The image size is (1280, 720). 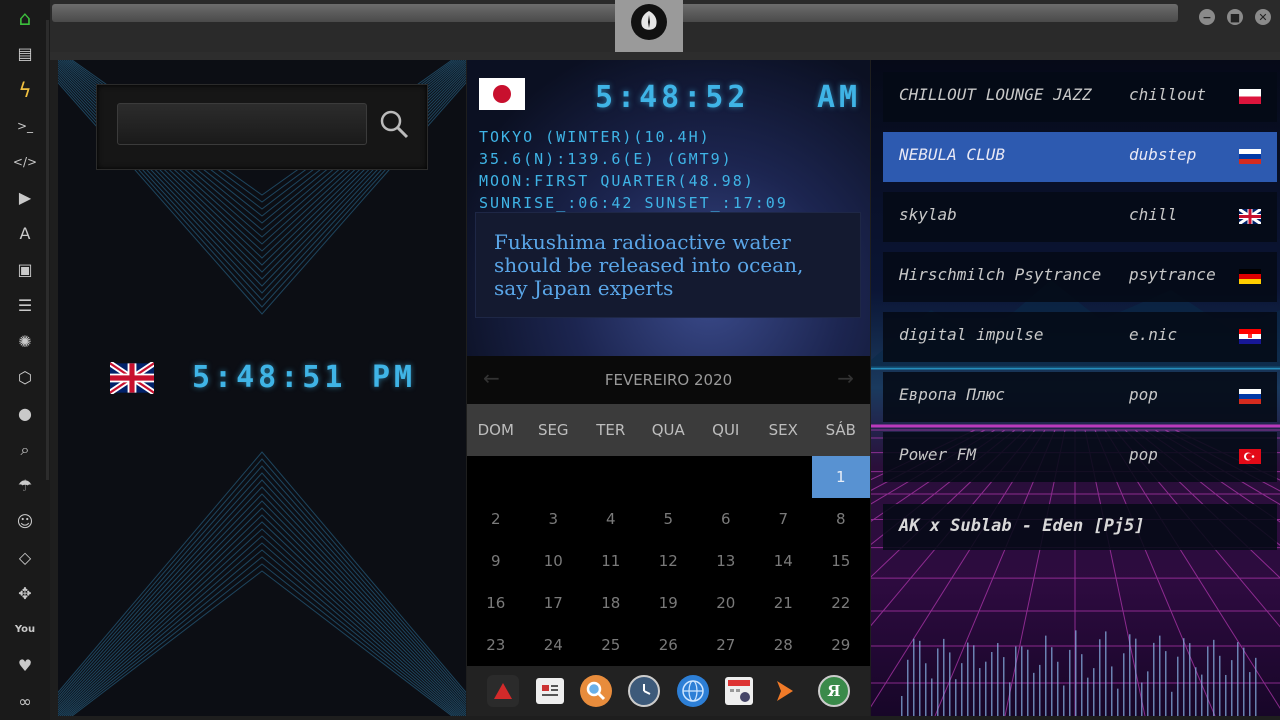 What do you see at coordinates (1250, 276) in the screenshot?
I see `germany-flag-icon` at bounding box center [1250, 276].